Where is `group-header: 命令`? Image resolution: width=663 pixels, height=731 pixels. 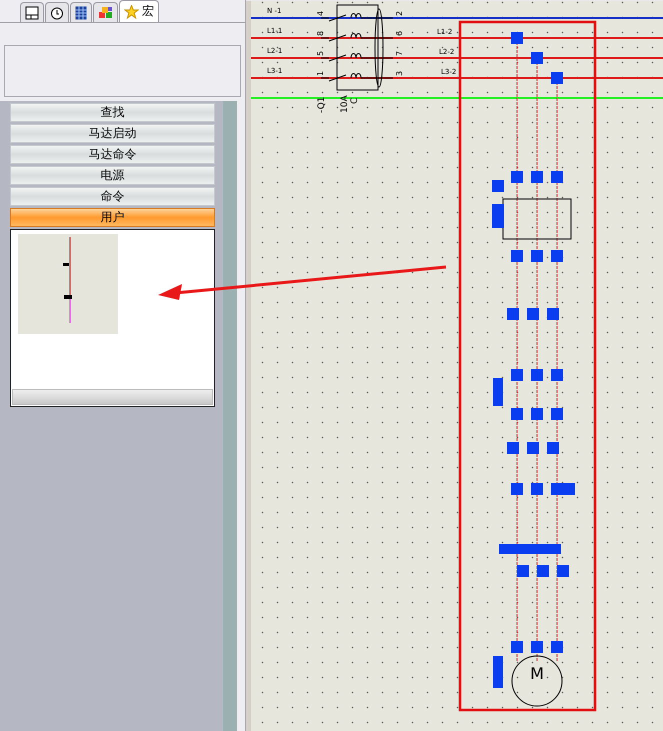
group-header: 命令 is located at coordinates (112, 196).